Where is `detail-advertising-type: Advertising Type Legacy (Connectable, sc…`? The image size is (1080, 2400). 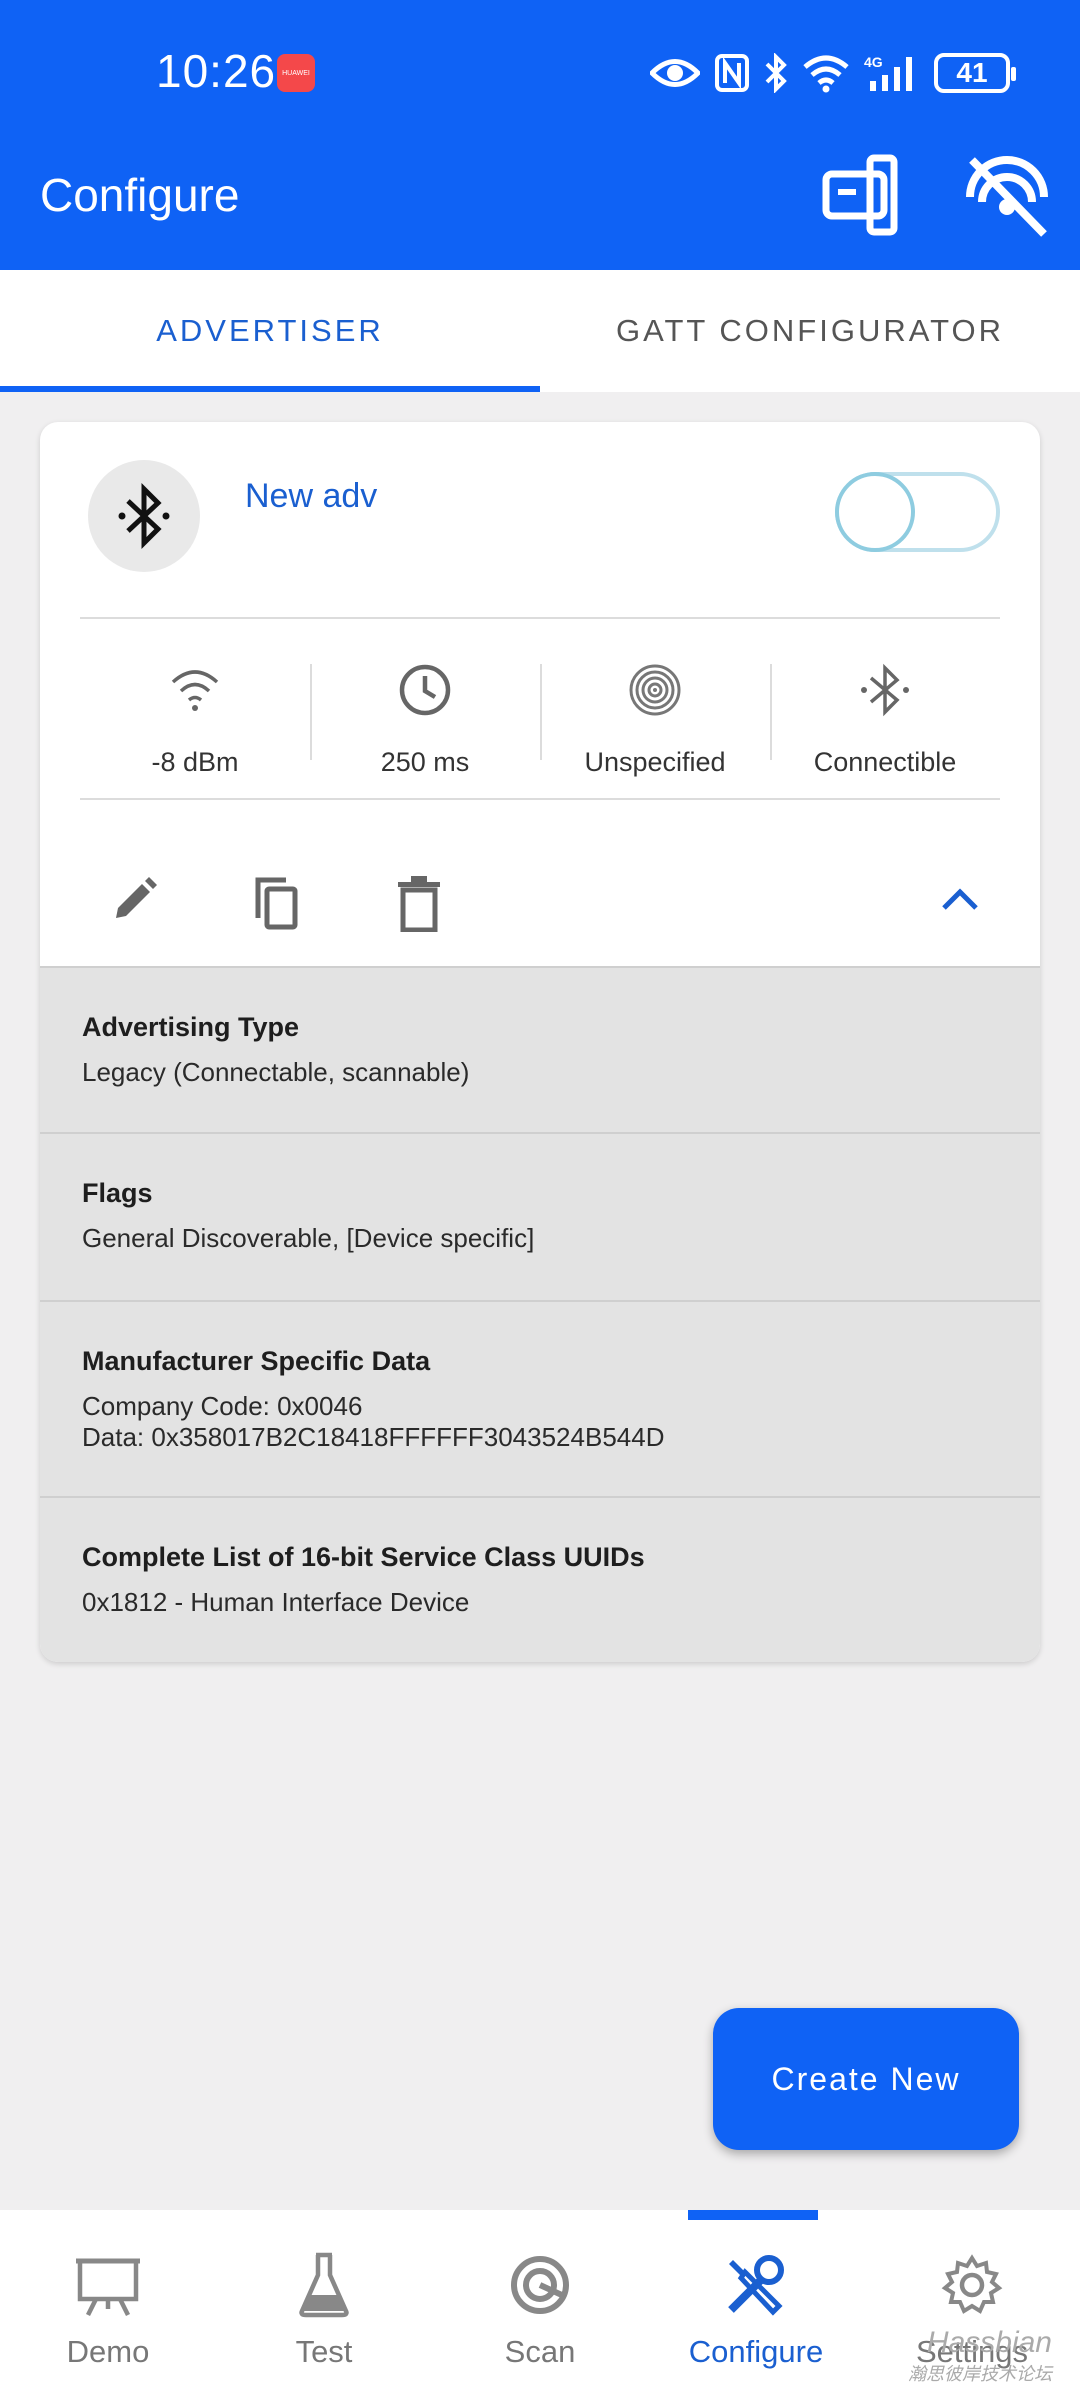
detail-advertising-type: Advertising Type Legacy (Connectable, sc… is located at coordinates (540, 1049).